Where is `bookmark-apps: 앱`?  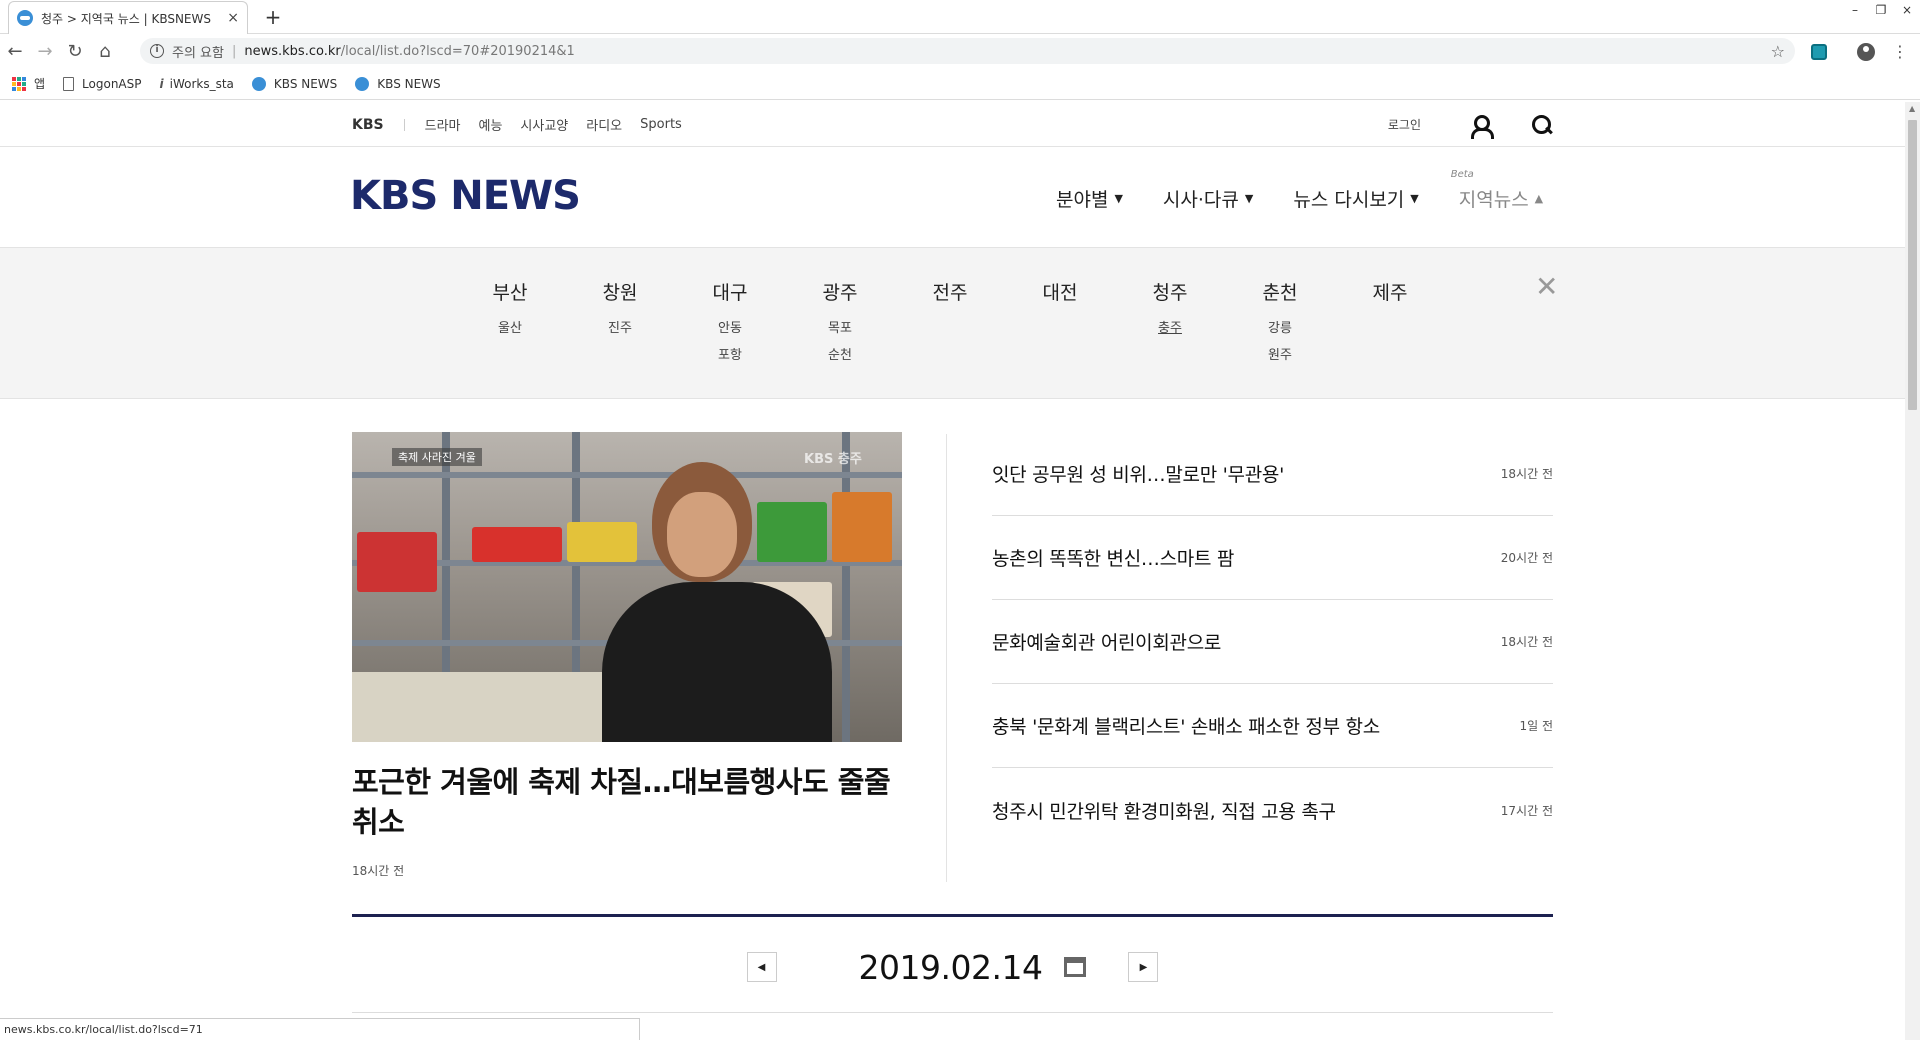 bookmark-apps: 앱 is located at coordinates (28, 83).